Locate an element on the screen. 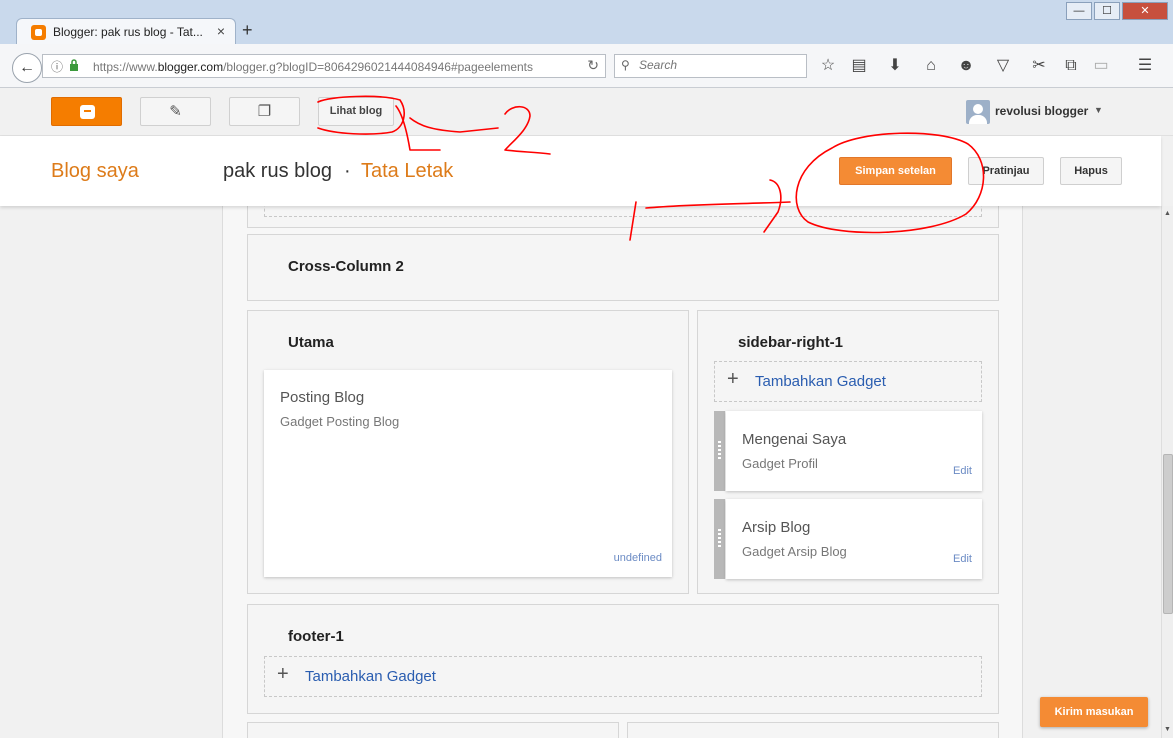 The height and width of the screenshot is (738, 1173). search-bar: ⚲ is located at coordinates (710, 66).